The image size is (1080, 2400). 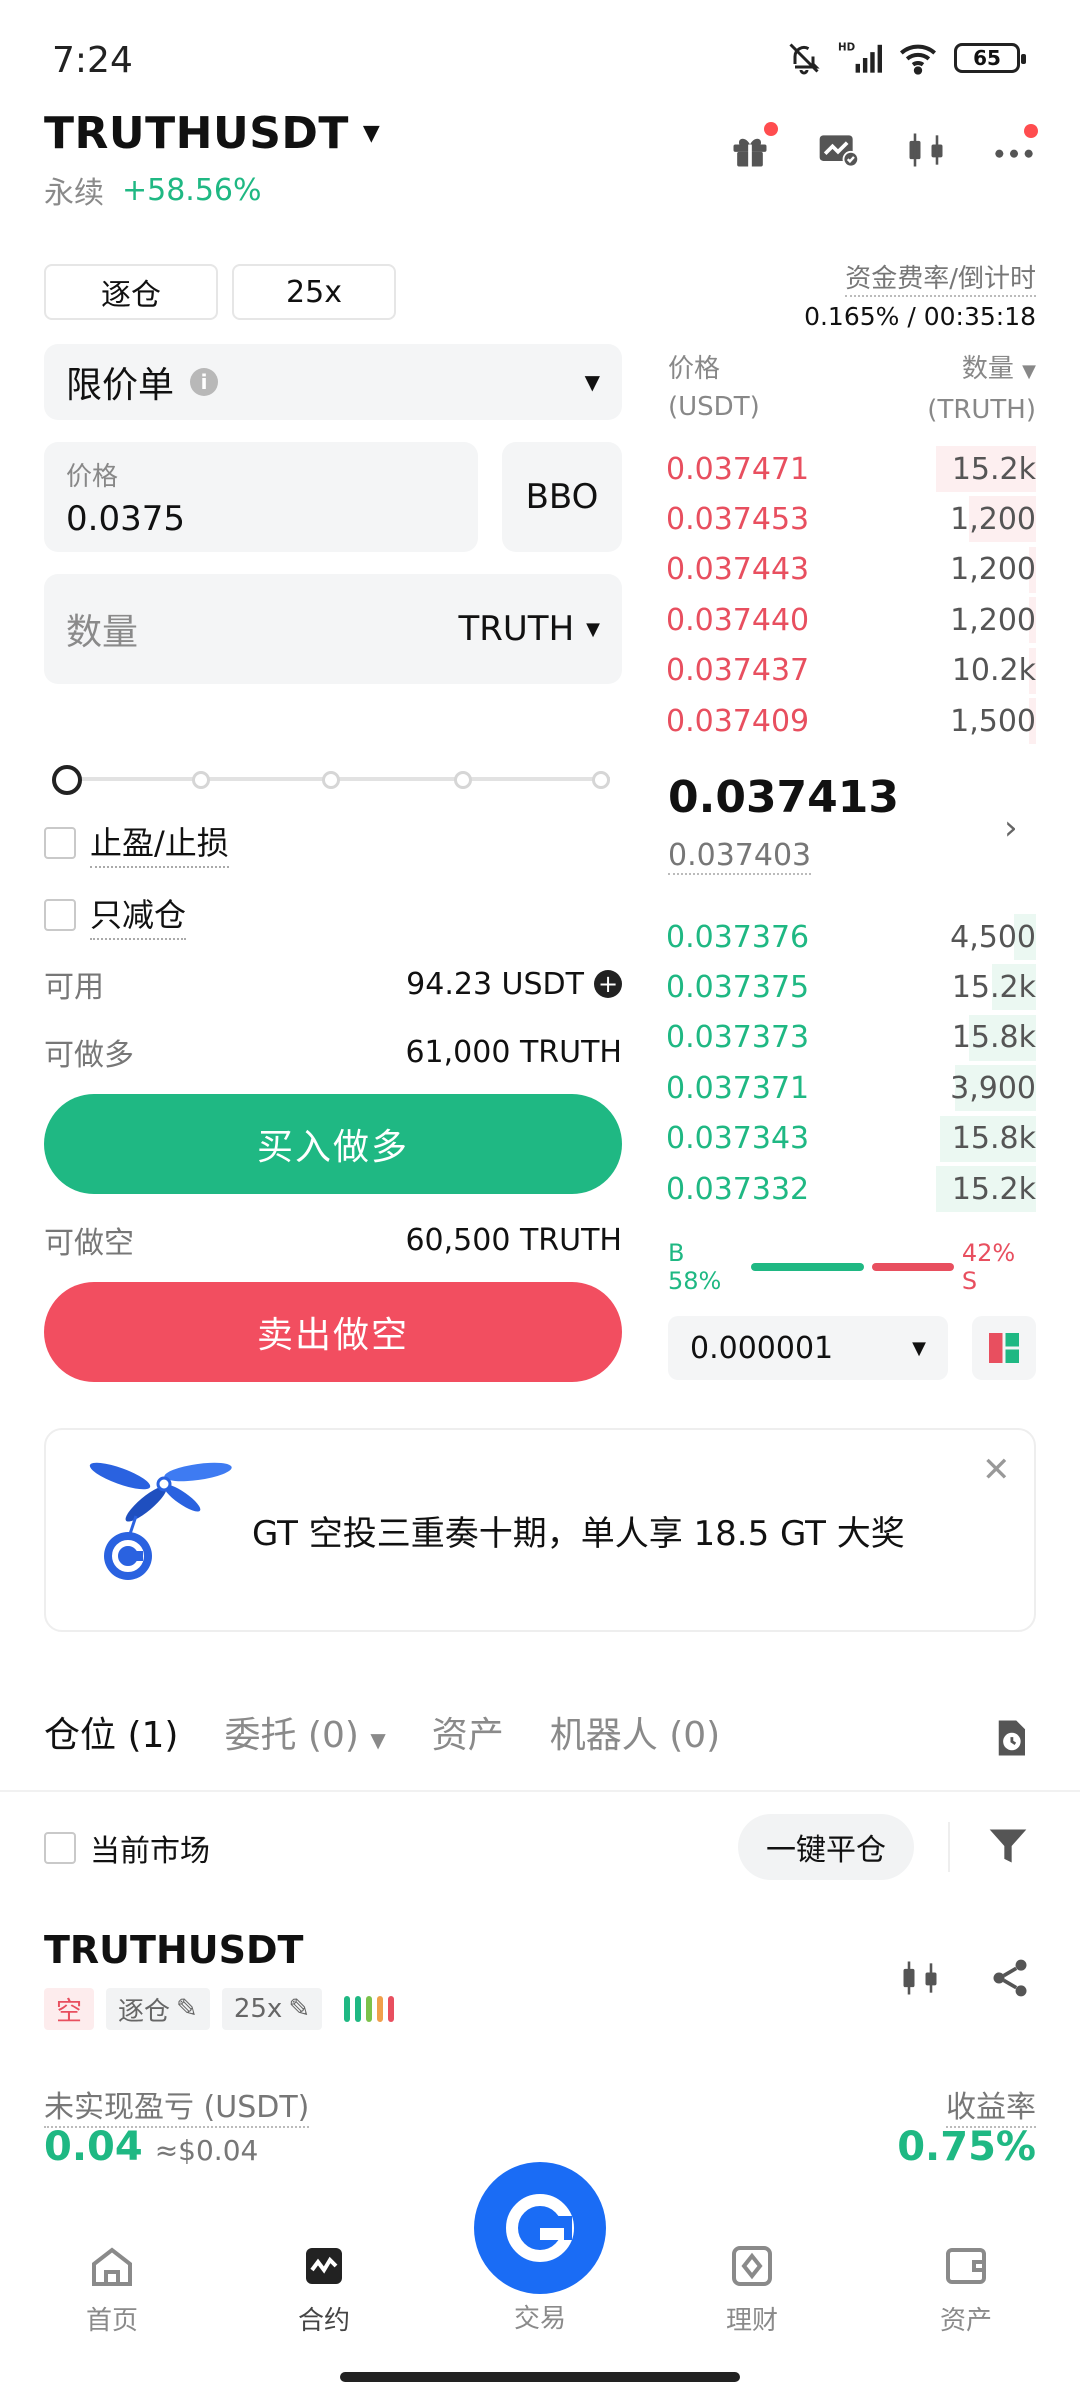 What do you see at coordinates (826, 1847) in the screenshot?
I see `close-all-button: 一键平仓` at bounding box center [826, 1847].